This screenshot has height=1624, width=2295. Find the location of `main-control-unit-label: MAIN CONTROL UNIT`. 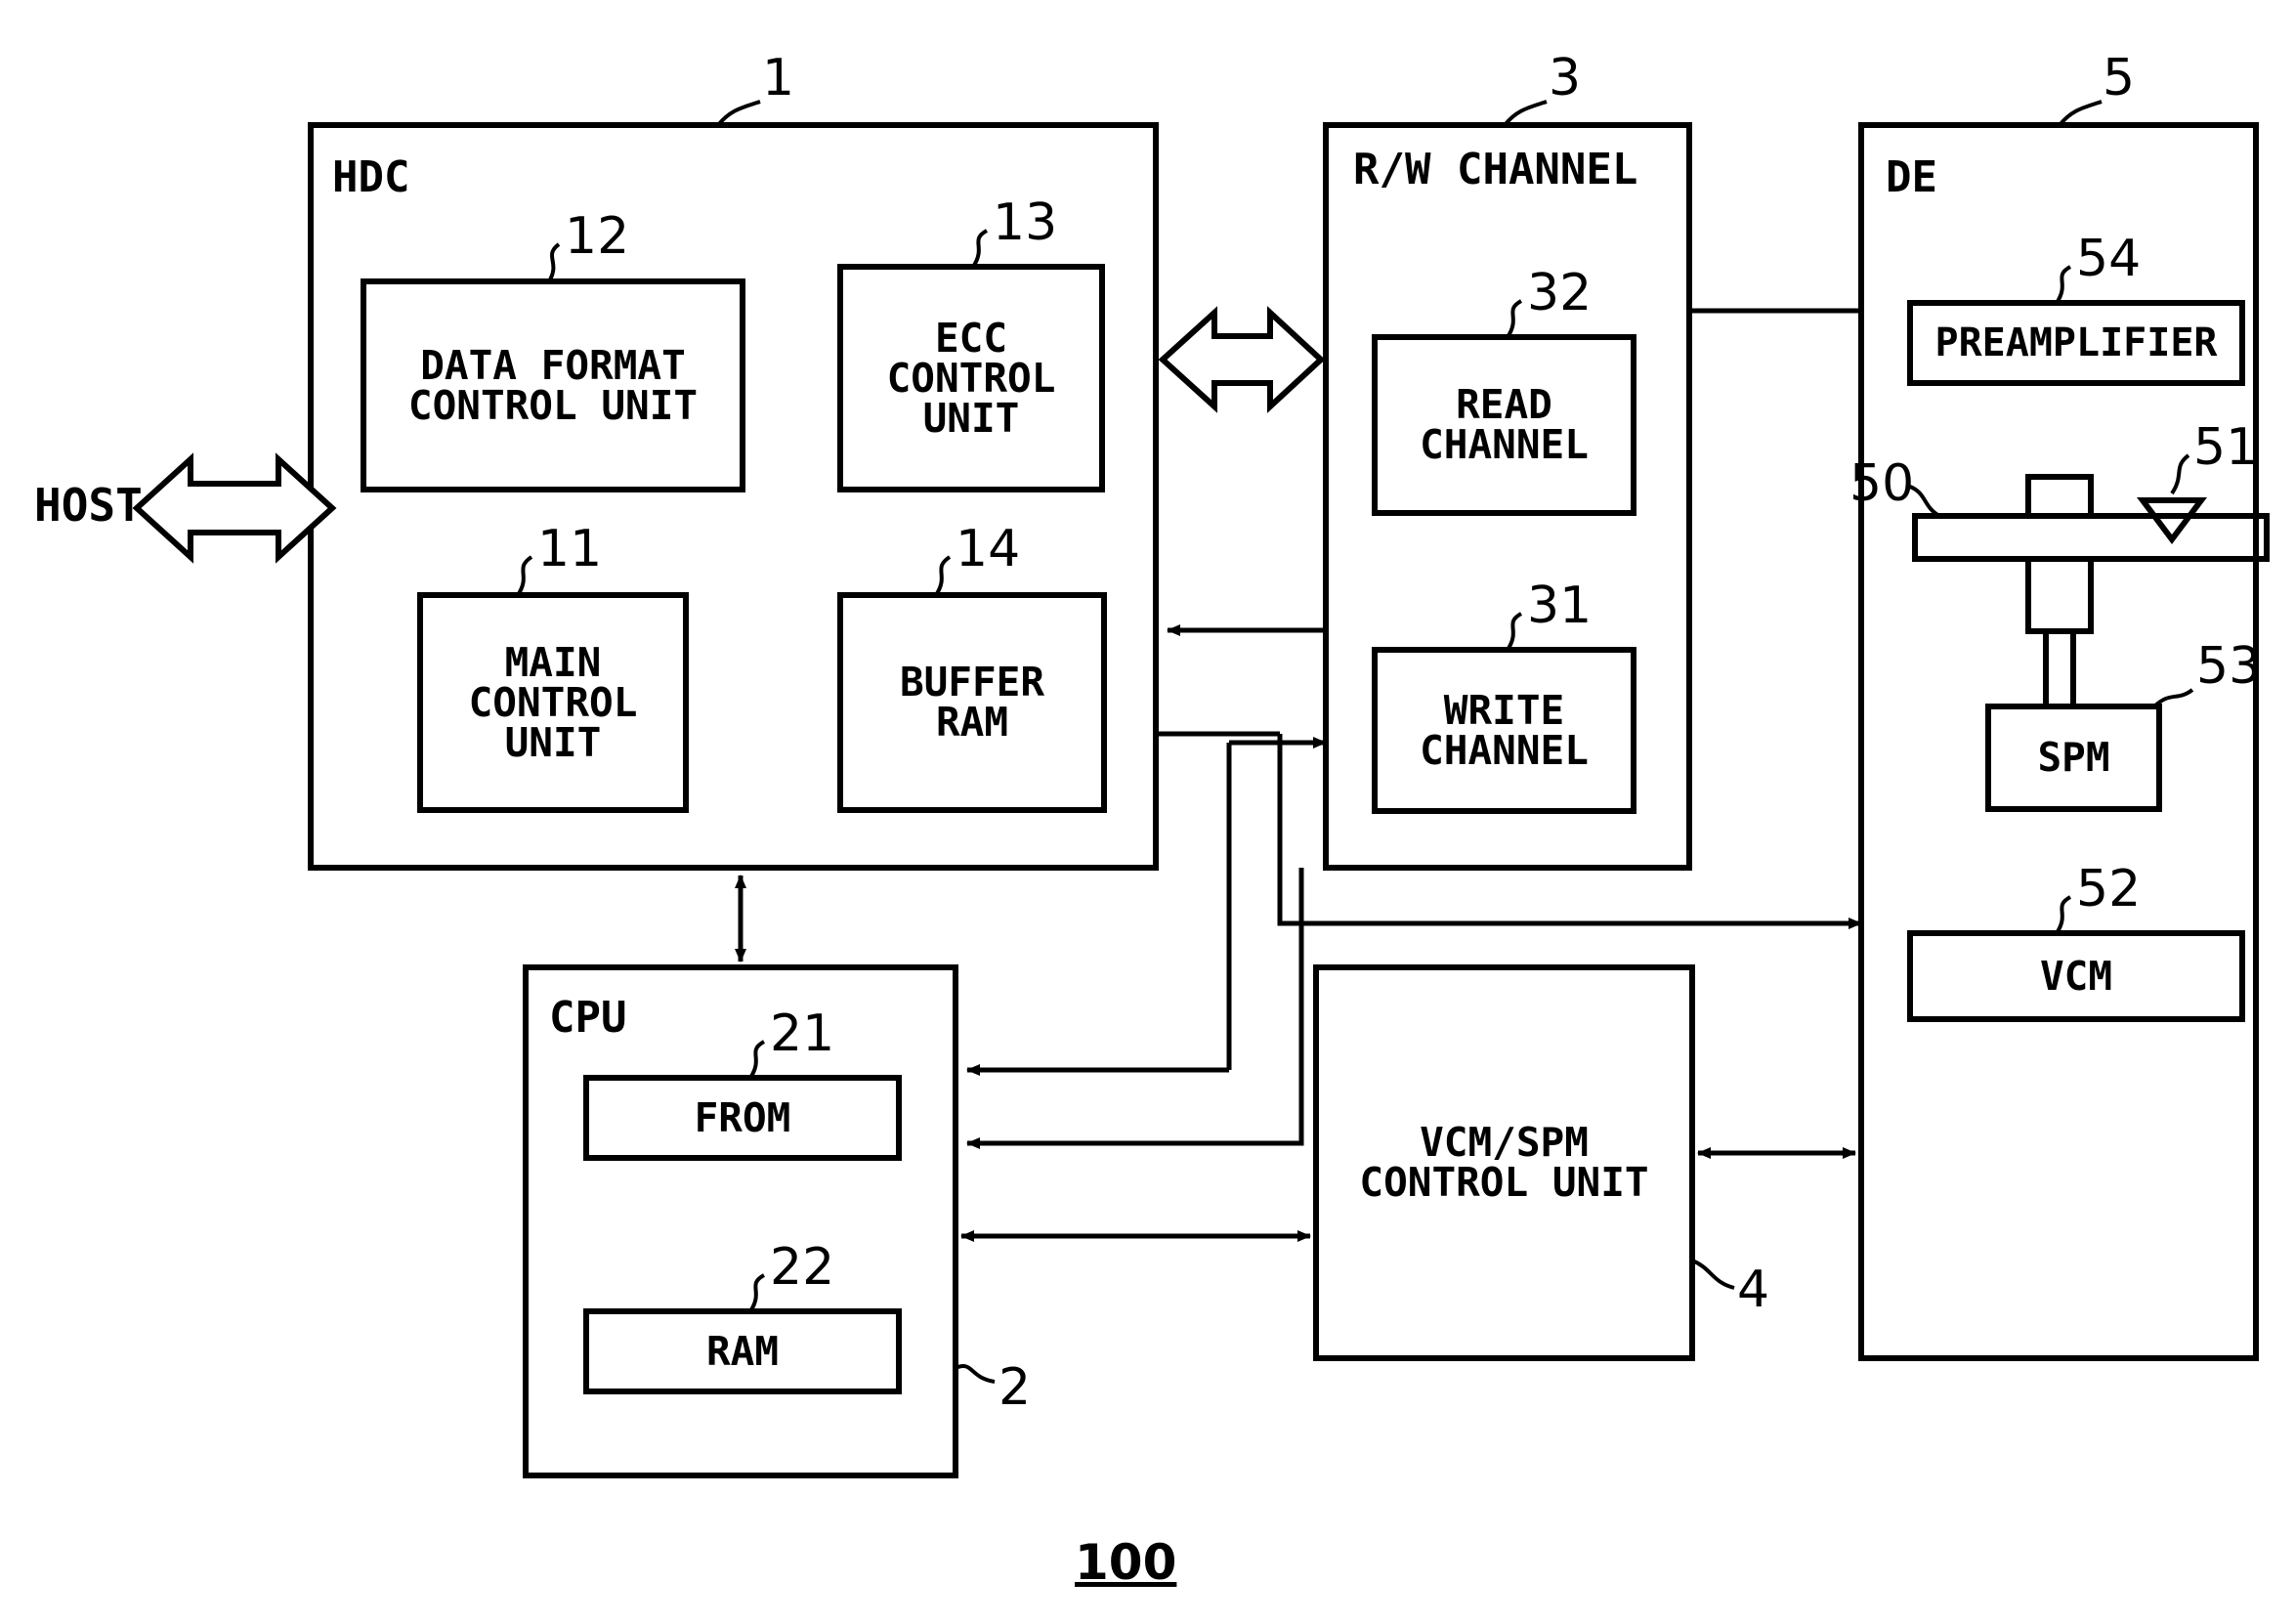

main-control-unit-label: MAIN CONTROL UNIT is located at coordinates (553, 703).